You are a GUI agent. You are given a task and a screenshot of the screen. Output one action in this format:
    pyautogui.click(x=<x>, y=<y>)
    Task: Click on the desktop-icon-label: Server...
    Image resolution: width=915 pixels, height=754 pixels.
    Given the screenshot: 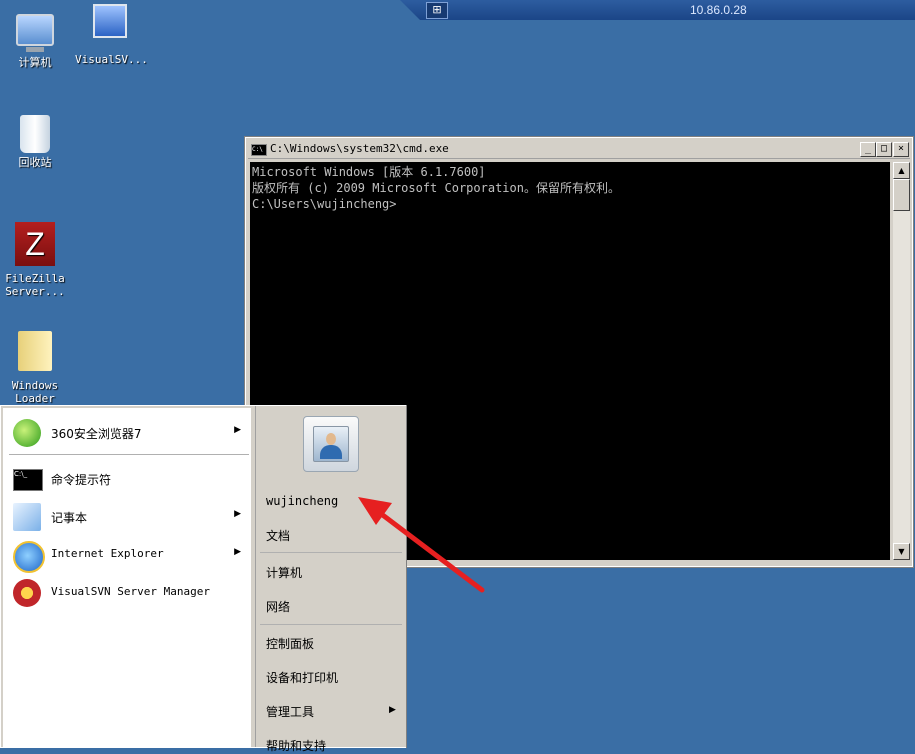 What is the action you would take?
    pyautogui.click(x=35, y=291)
    